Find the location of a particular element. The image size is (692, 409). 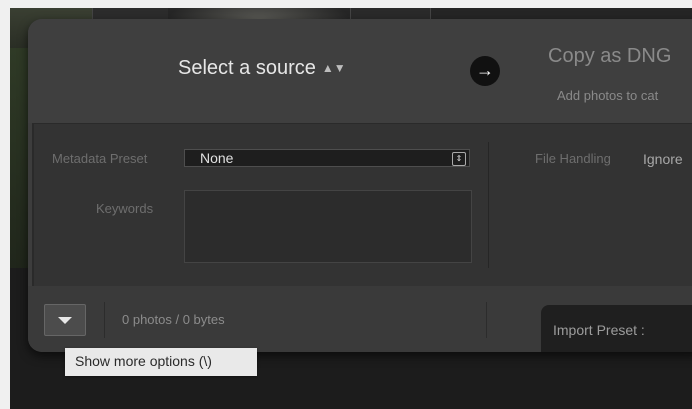

import-mode-description: Add photos to cat is located at coordinates (608, 95).